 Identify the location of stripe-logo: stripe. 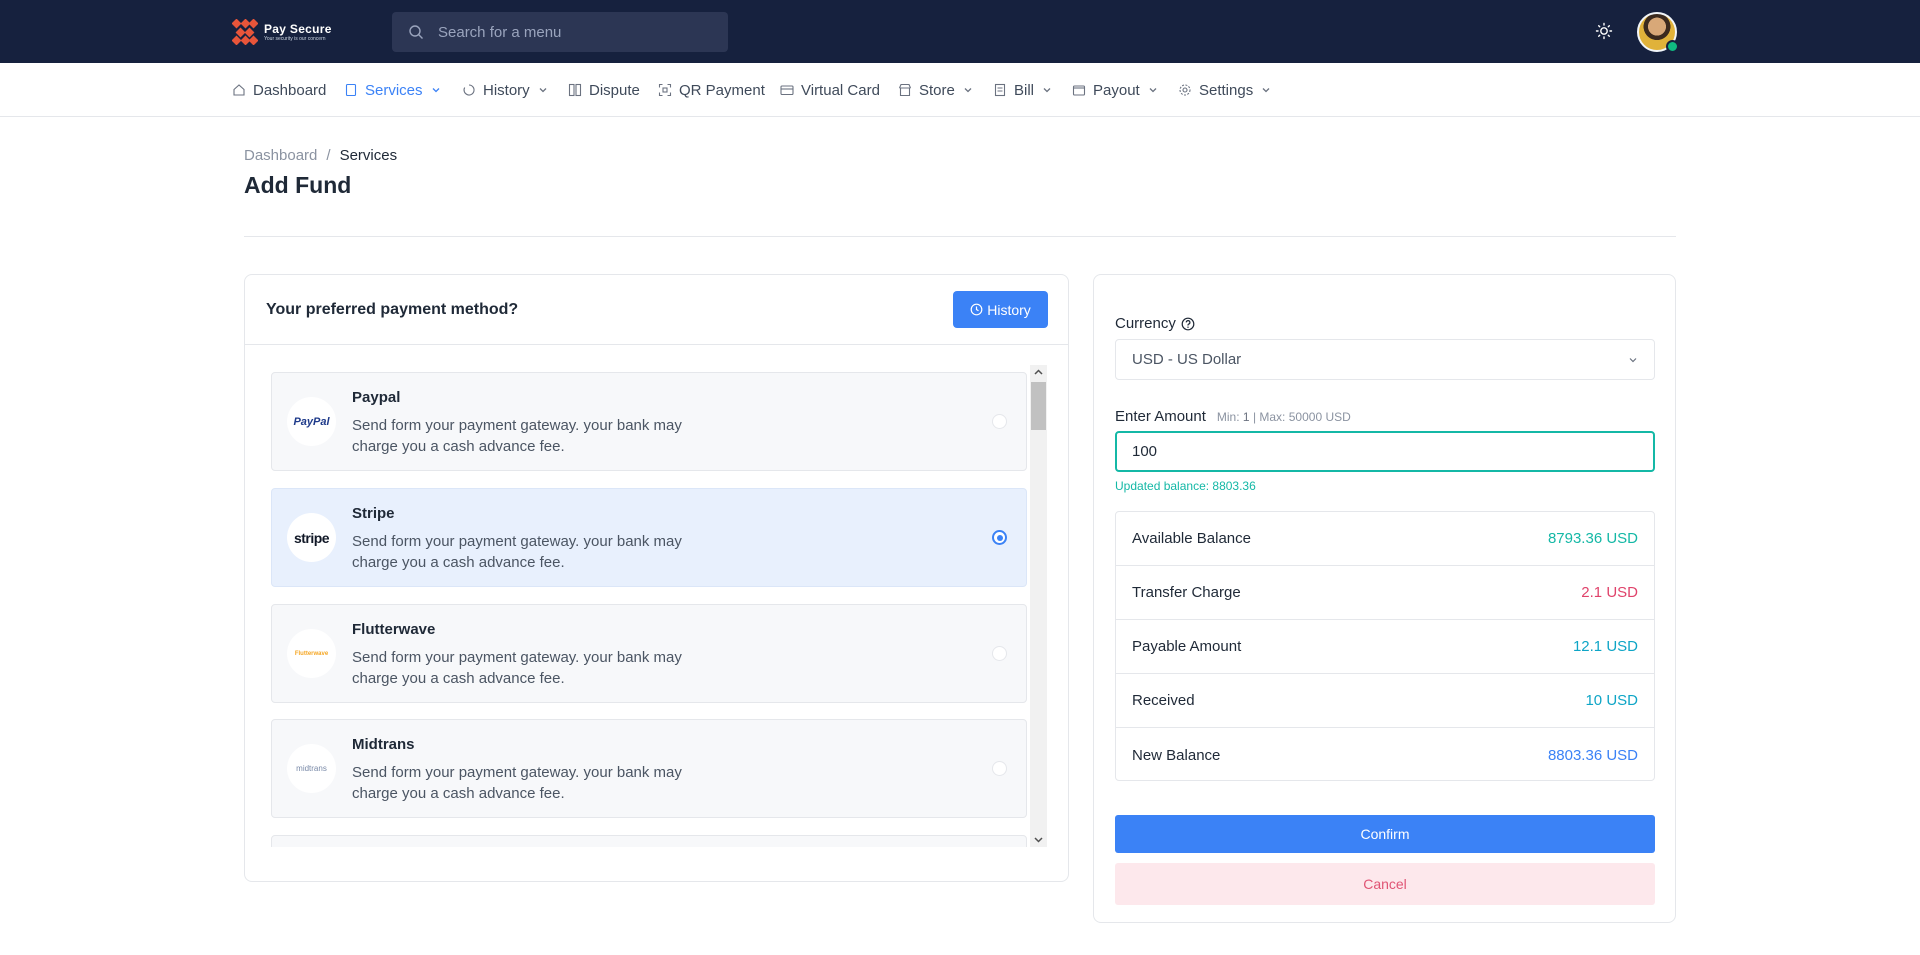
(311, 537).